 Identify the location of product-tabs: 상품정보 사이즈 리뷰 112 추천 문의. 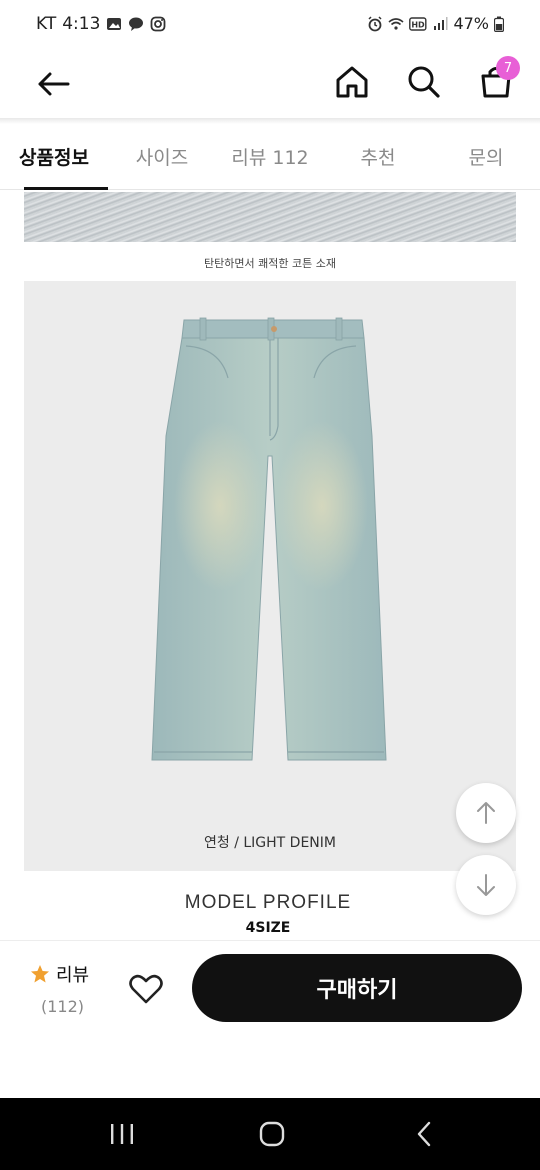
(270, 157).